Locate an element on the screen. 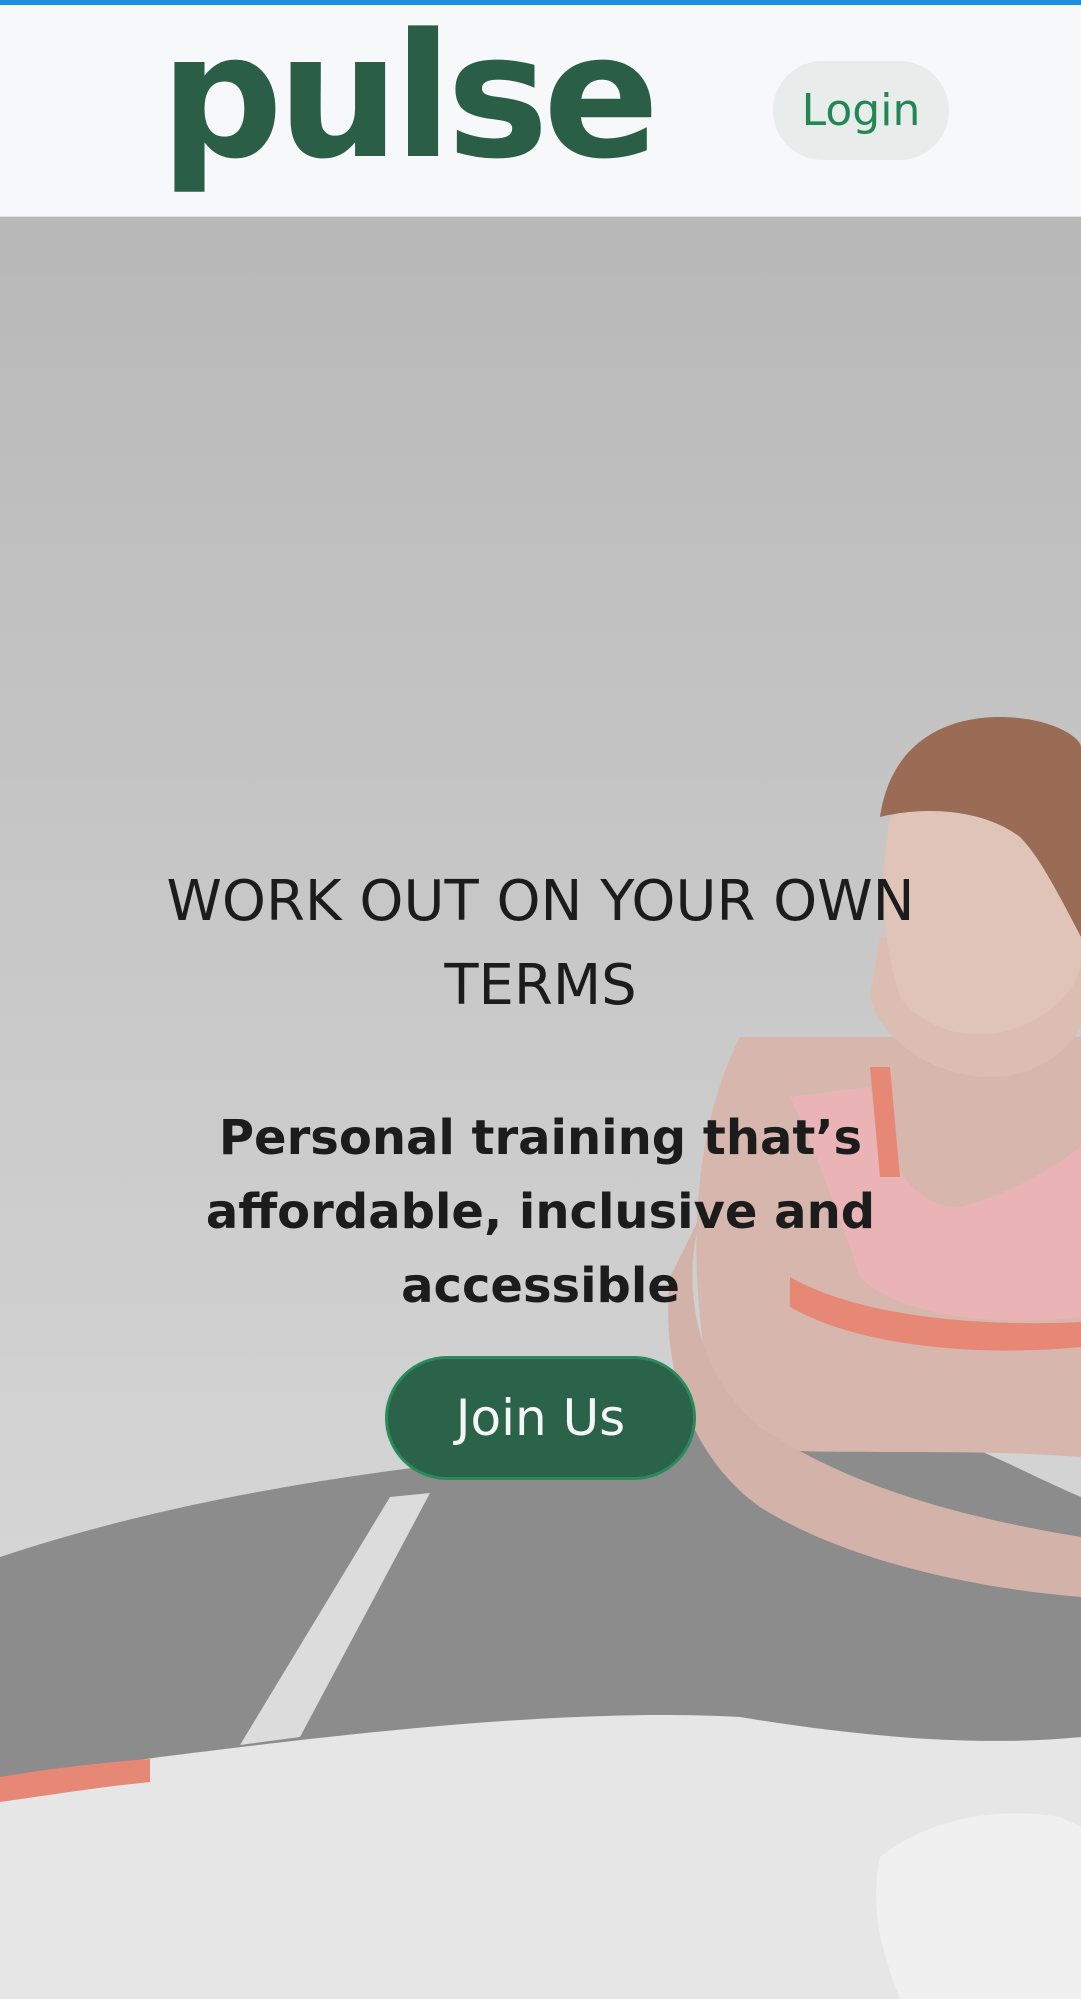  pulse-logo: pulse is located at coordinates (410, 97).